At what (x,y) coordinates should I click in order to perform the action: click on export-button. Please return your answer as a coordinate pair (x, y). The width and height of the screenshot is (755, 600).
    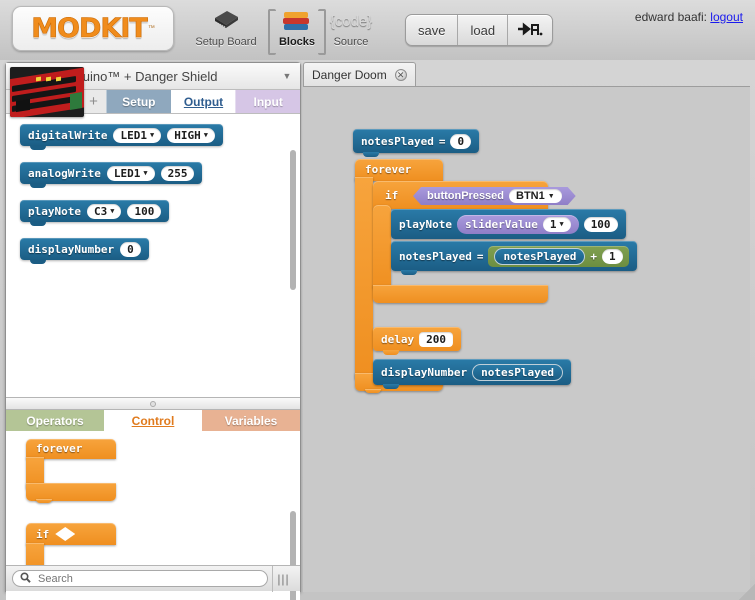
    Looking at the image, I should click on (530, 30).